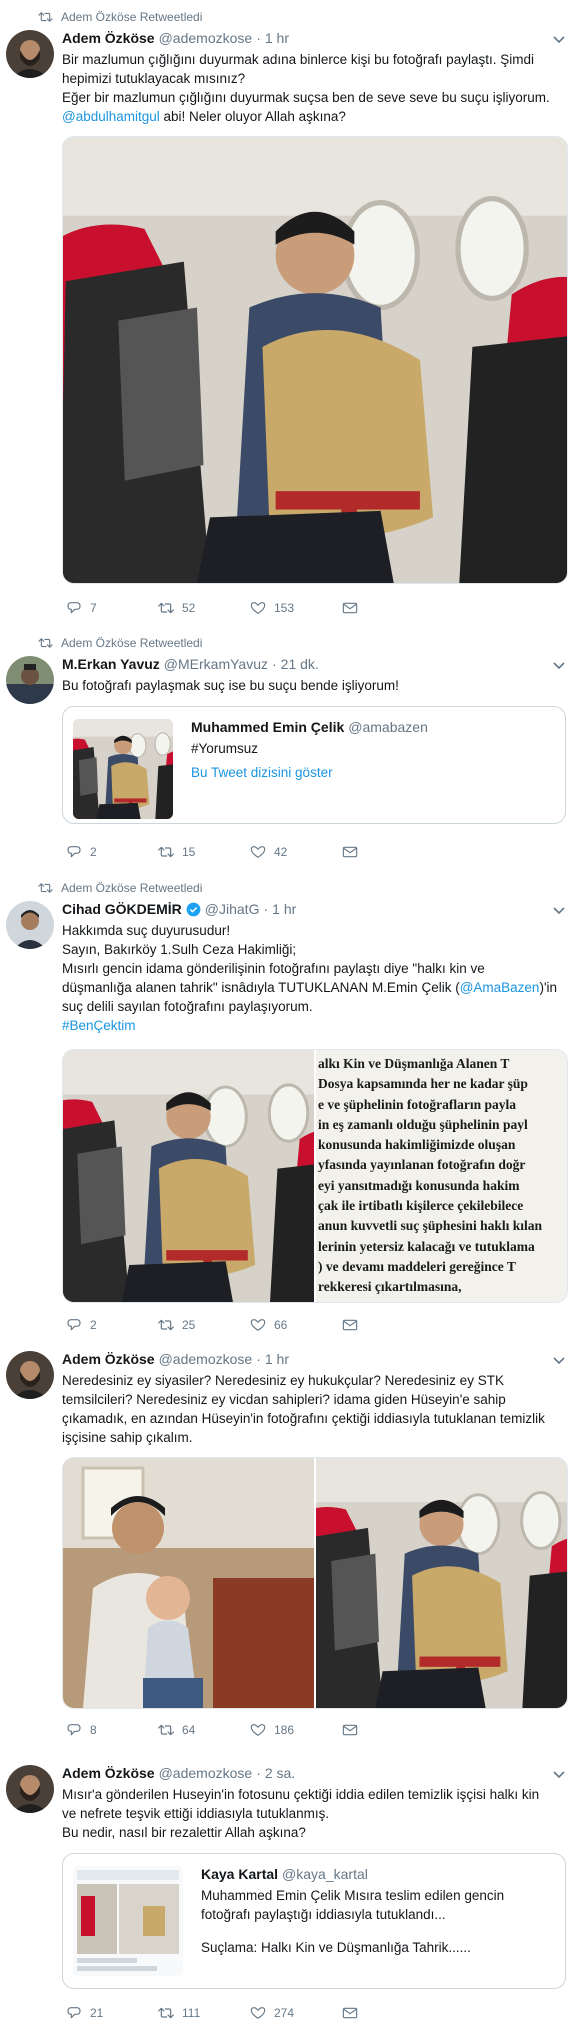  I want to click on mention-link: @AmaBazen, so click(500, 987).